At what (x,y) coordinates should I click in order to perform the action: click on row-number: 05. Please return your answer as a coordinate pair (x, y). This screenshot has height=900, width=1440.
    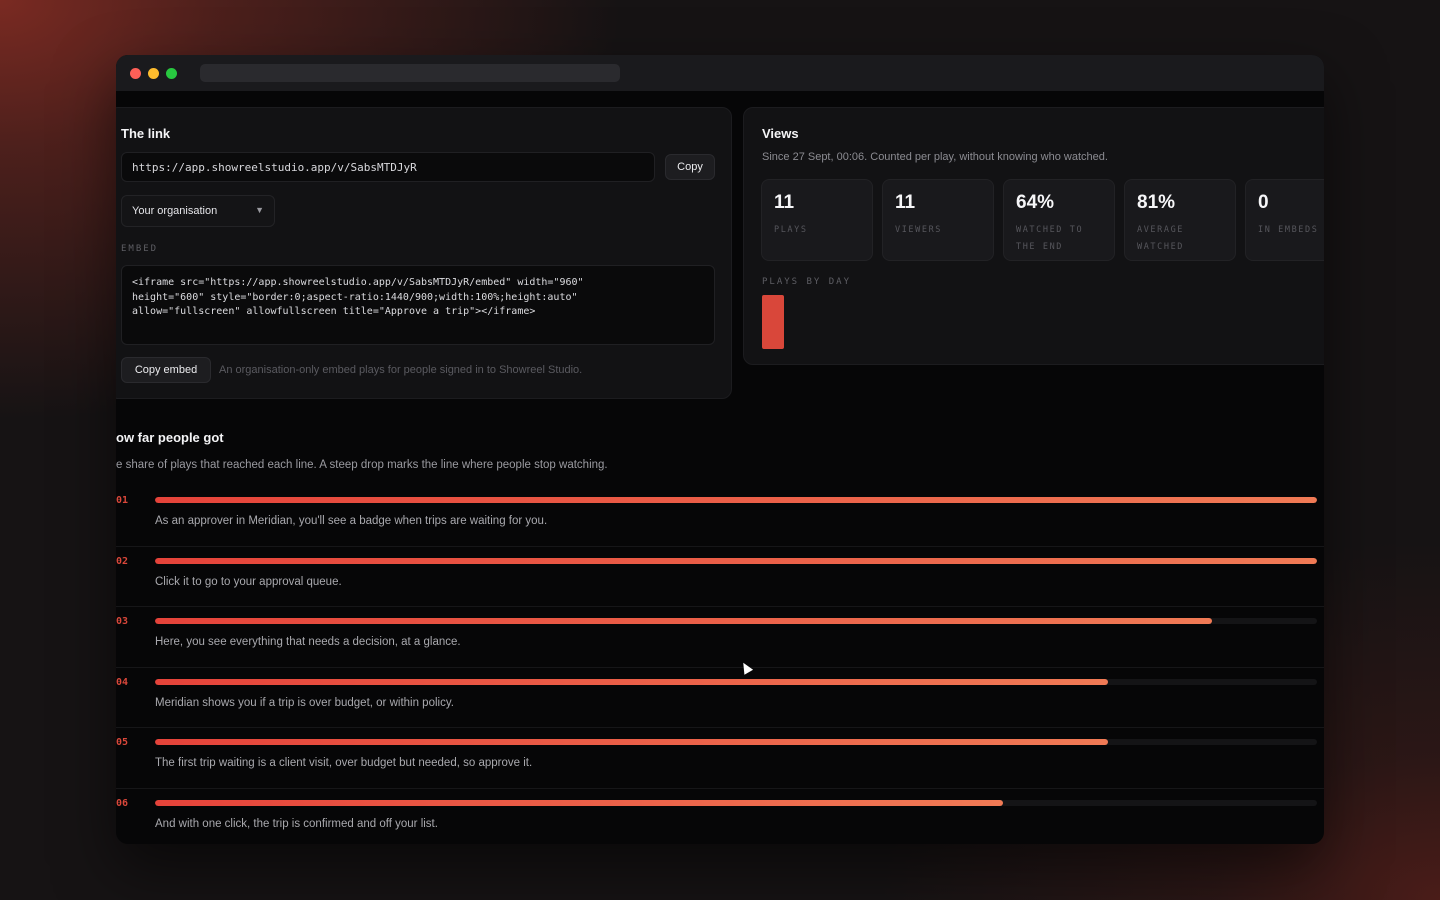
    Looking at the image, I should click on (122, 743).